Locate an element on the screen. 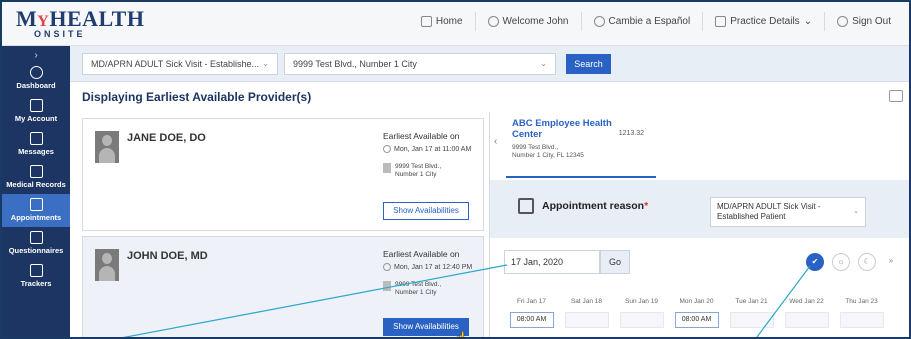 Image resolution: width=911 pixels, height=339 pixels. account-icon is located at coordinates (36, 105).